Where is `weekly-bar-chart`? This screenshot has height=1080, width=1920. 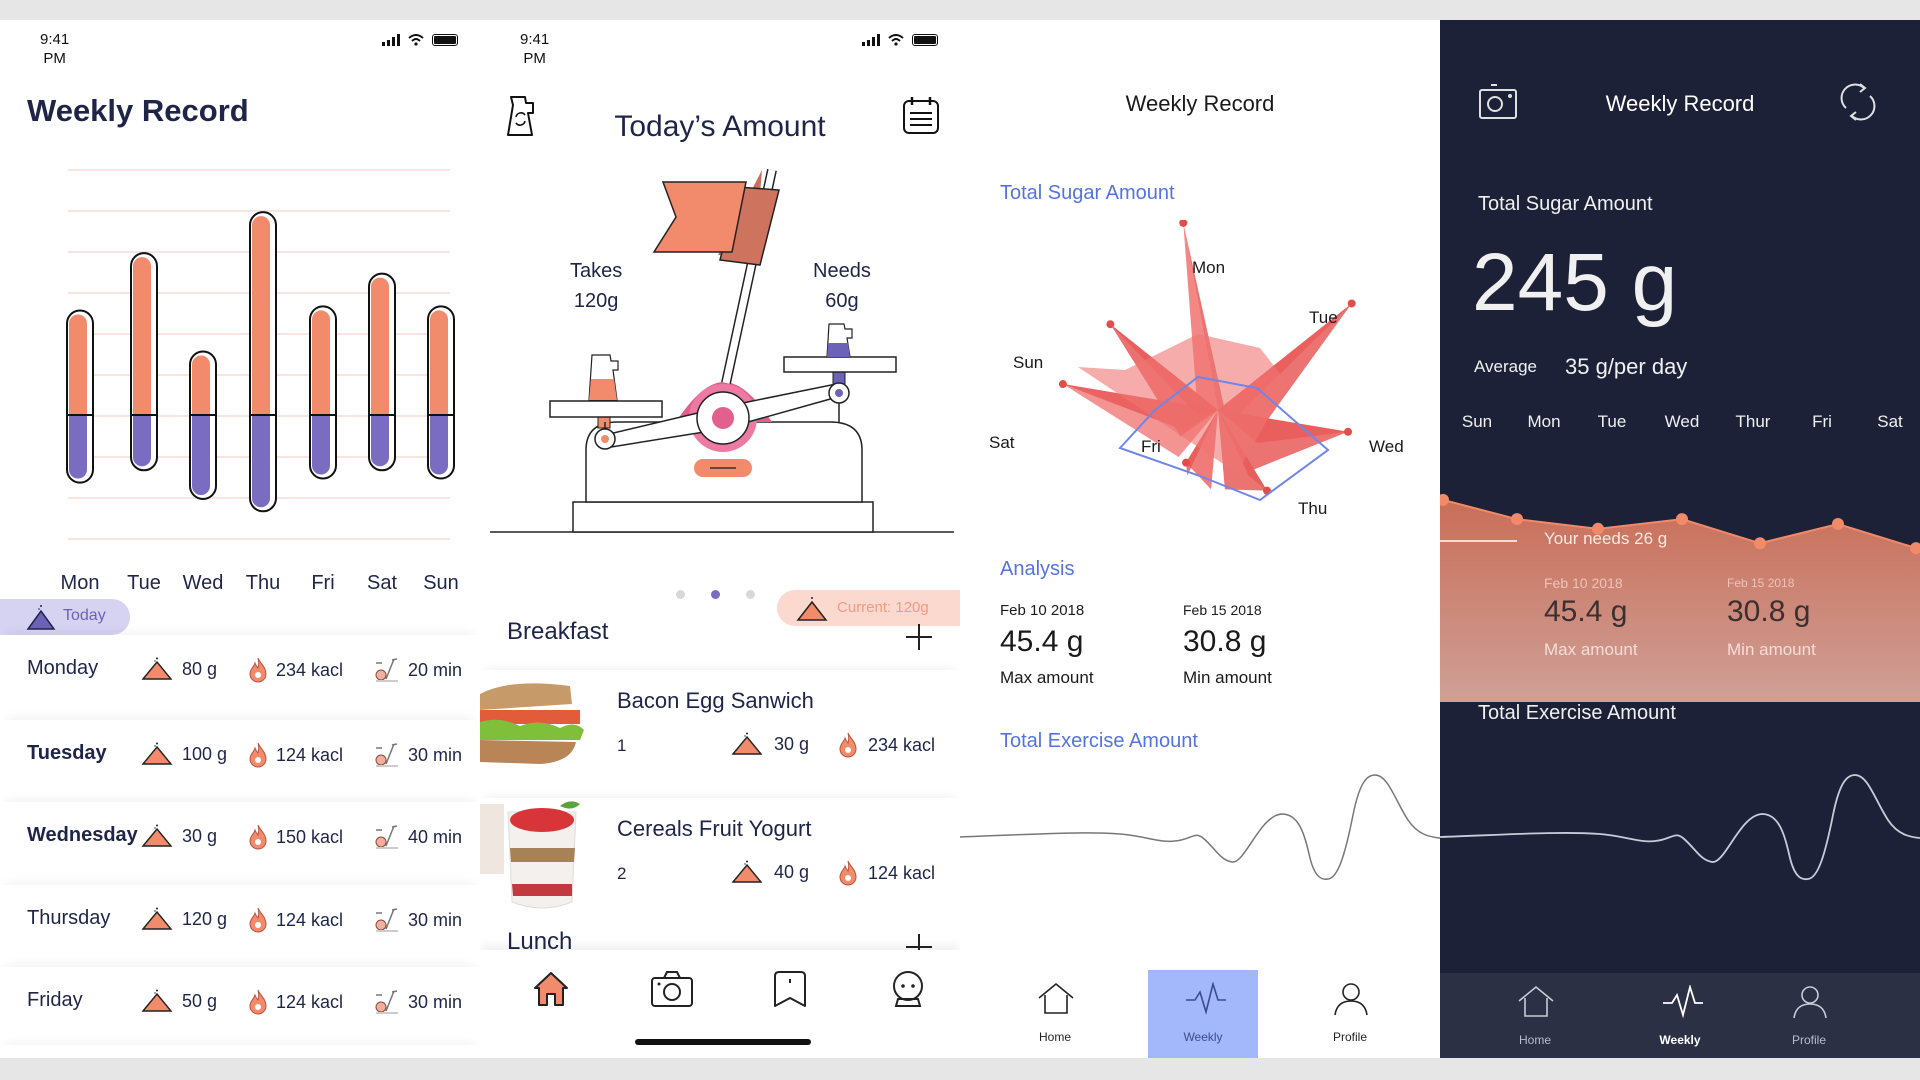 weekly-bar-chart is located at coordinates (260, 354).